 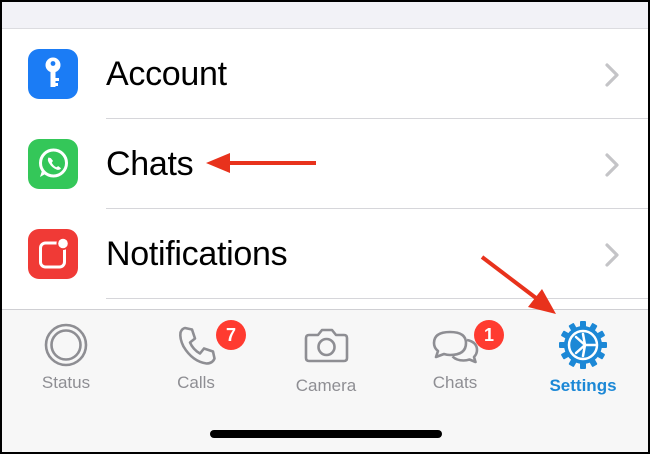 What do you see at coordinates (166, 74) in the screenshot?
I see `settings-item-label: Account` at bounding box center [166, 74].